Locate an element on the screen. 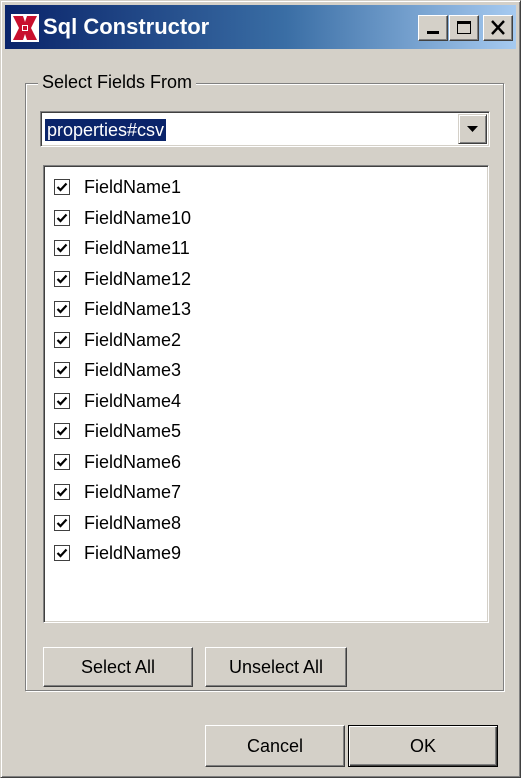  table-select-value: properties#csv is located at coordinates (106, 130).